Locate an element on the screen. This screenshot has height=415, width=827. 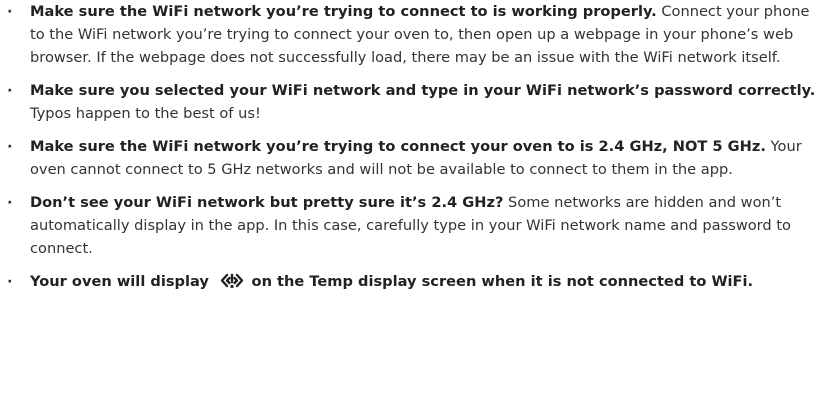
item-heading-before-icon: Your oven will display is located at coordinates (119, 281).